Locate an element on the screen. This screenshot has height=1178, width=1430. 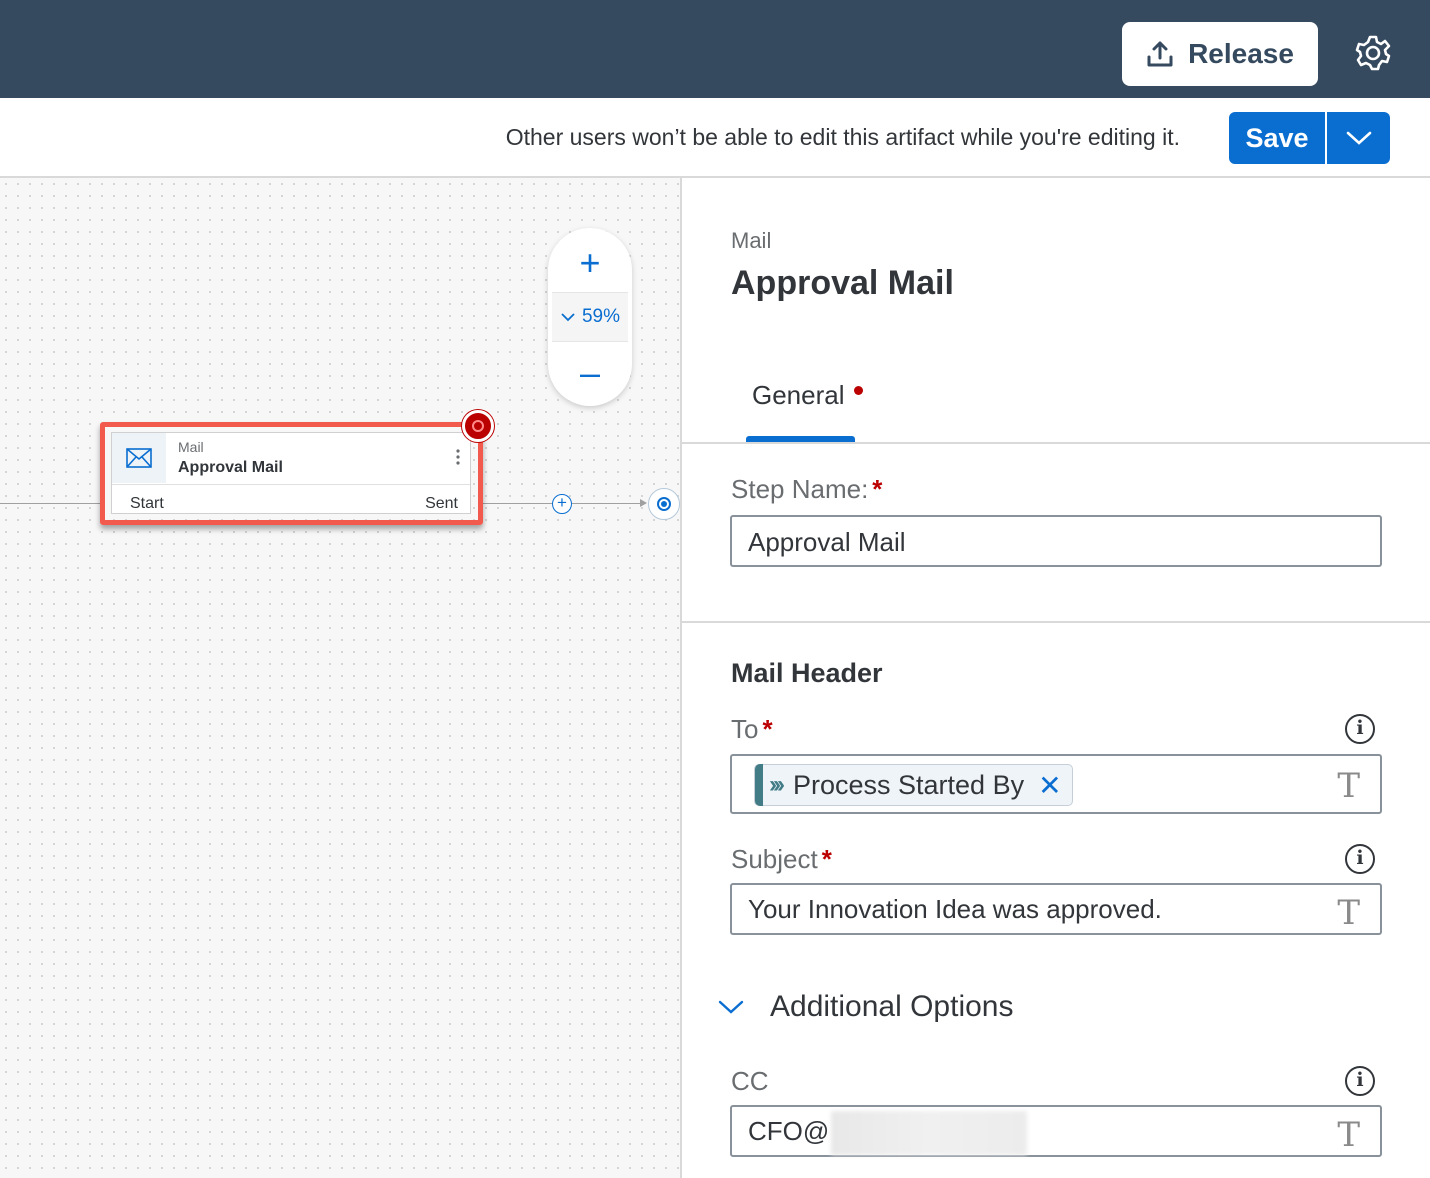
token-remove-icon: ✕ is located at coordinates (1049, 785).